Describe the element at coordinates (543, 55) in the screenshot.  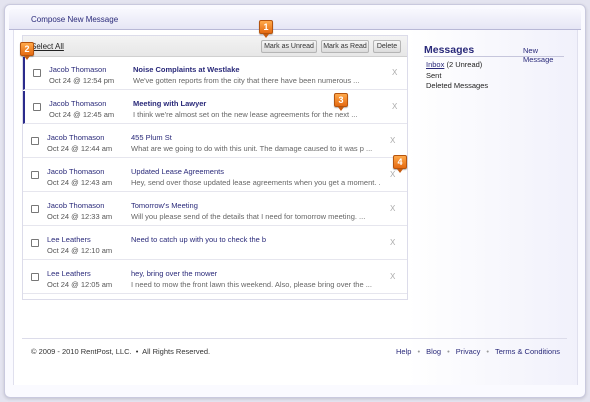
I see `new-message-link: New Message` at that location.